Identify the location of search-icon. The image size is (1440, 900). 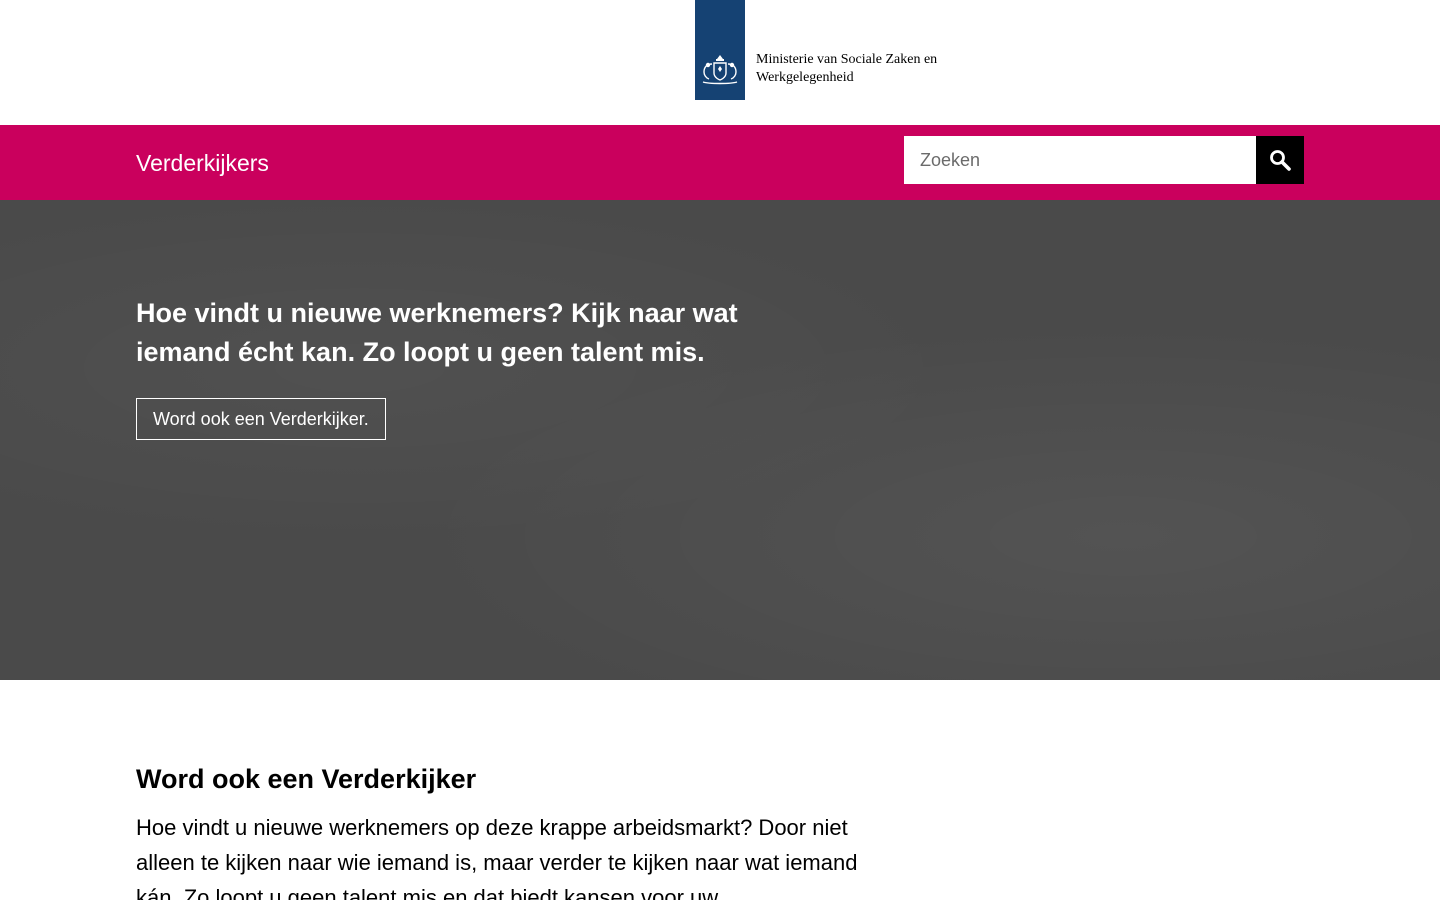
(1280, 160).